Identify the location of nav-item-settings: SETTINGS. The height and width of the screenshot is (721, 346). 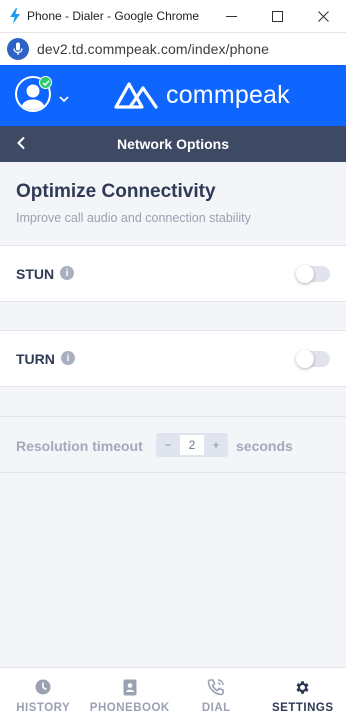
(303, 694).